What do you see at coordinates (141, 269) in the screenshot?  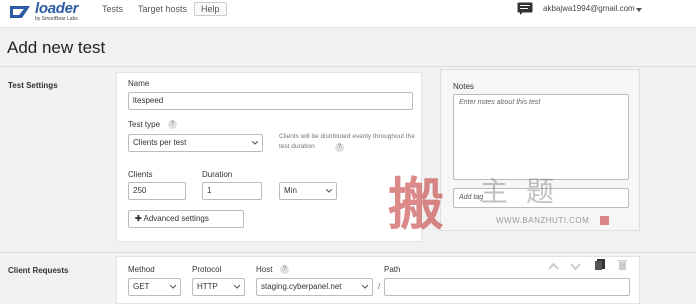 I see `method-label: Method` at bounding box center [141, 269].